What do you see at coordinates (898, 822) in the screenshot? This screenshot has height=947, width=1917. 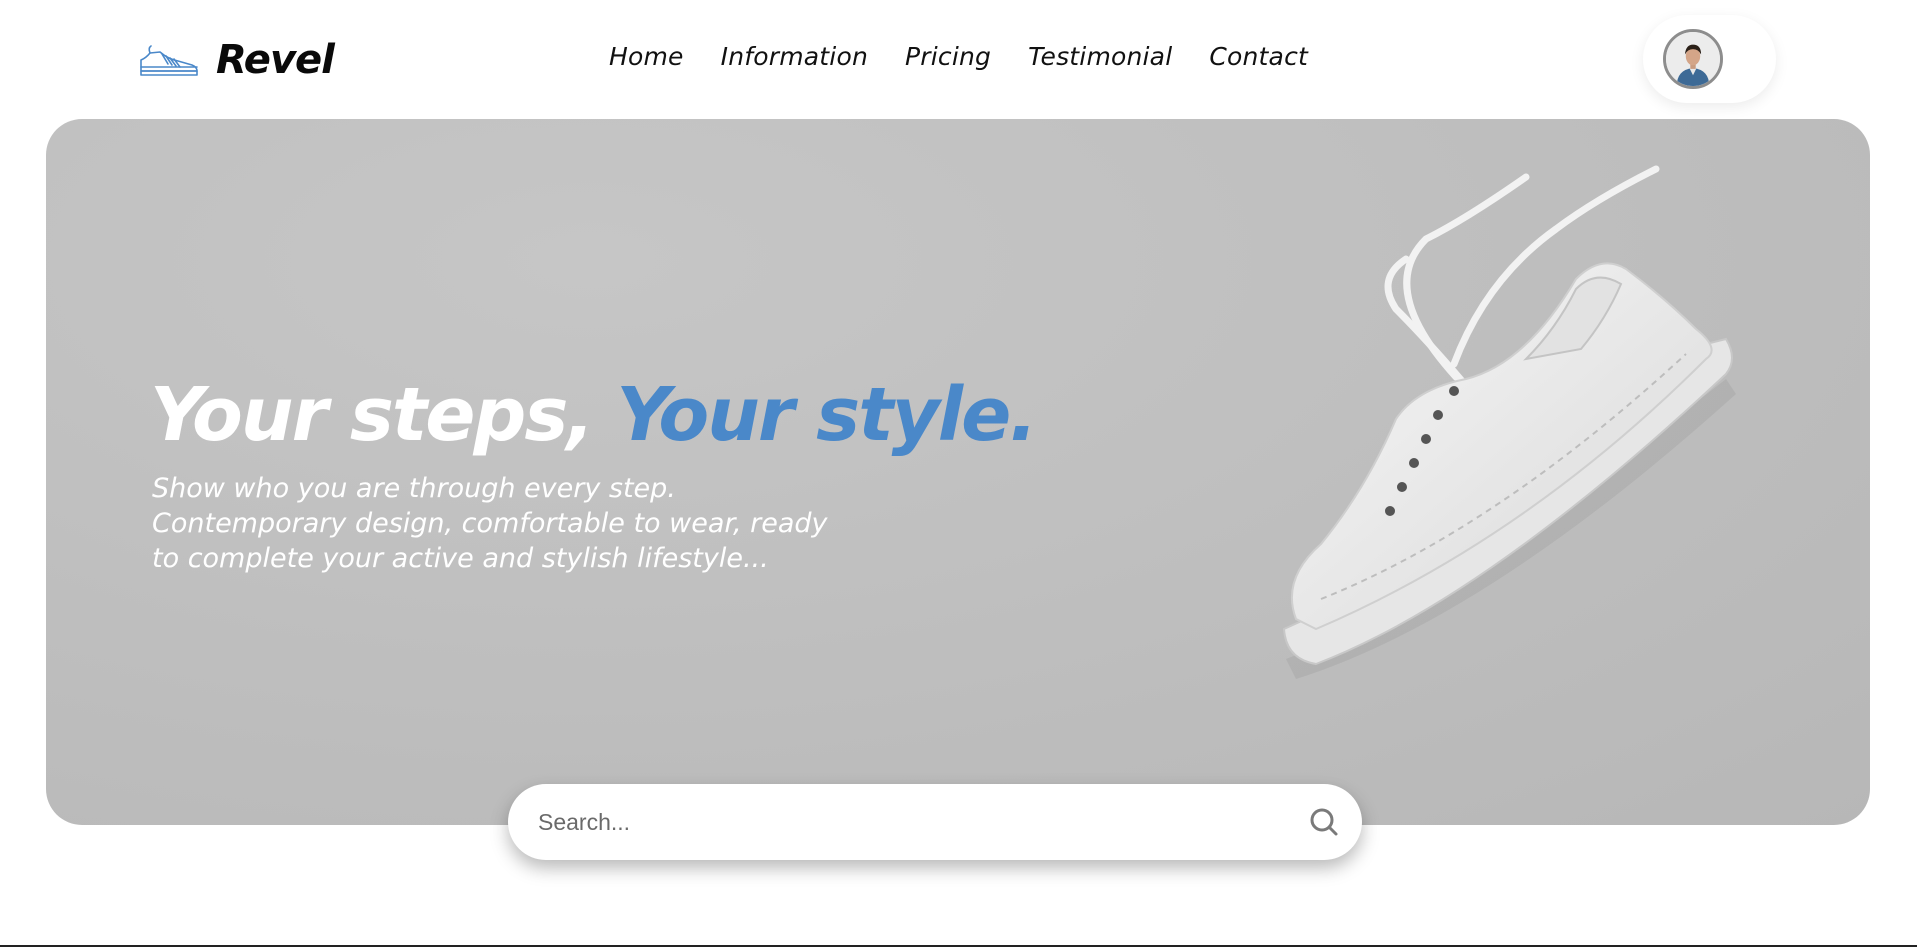 I see `search-input` at bounding box center [898, 822].